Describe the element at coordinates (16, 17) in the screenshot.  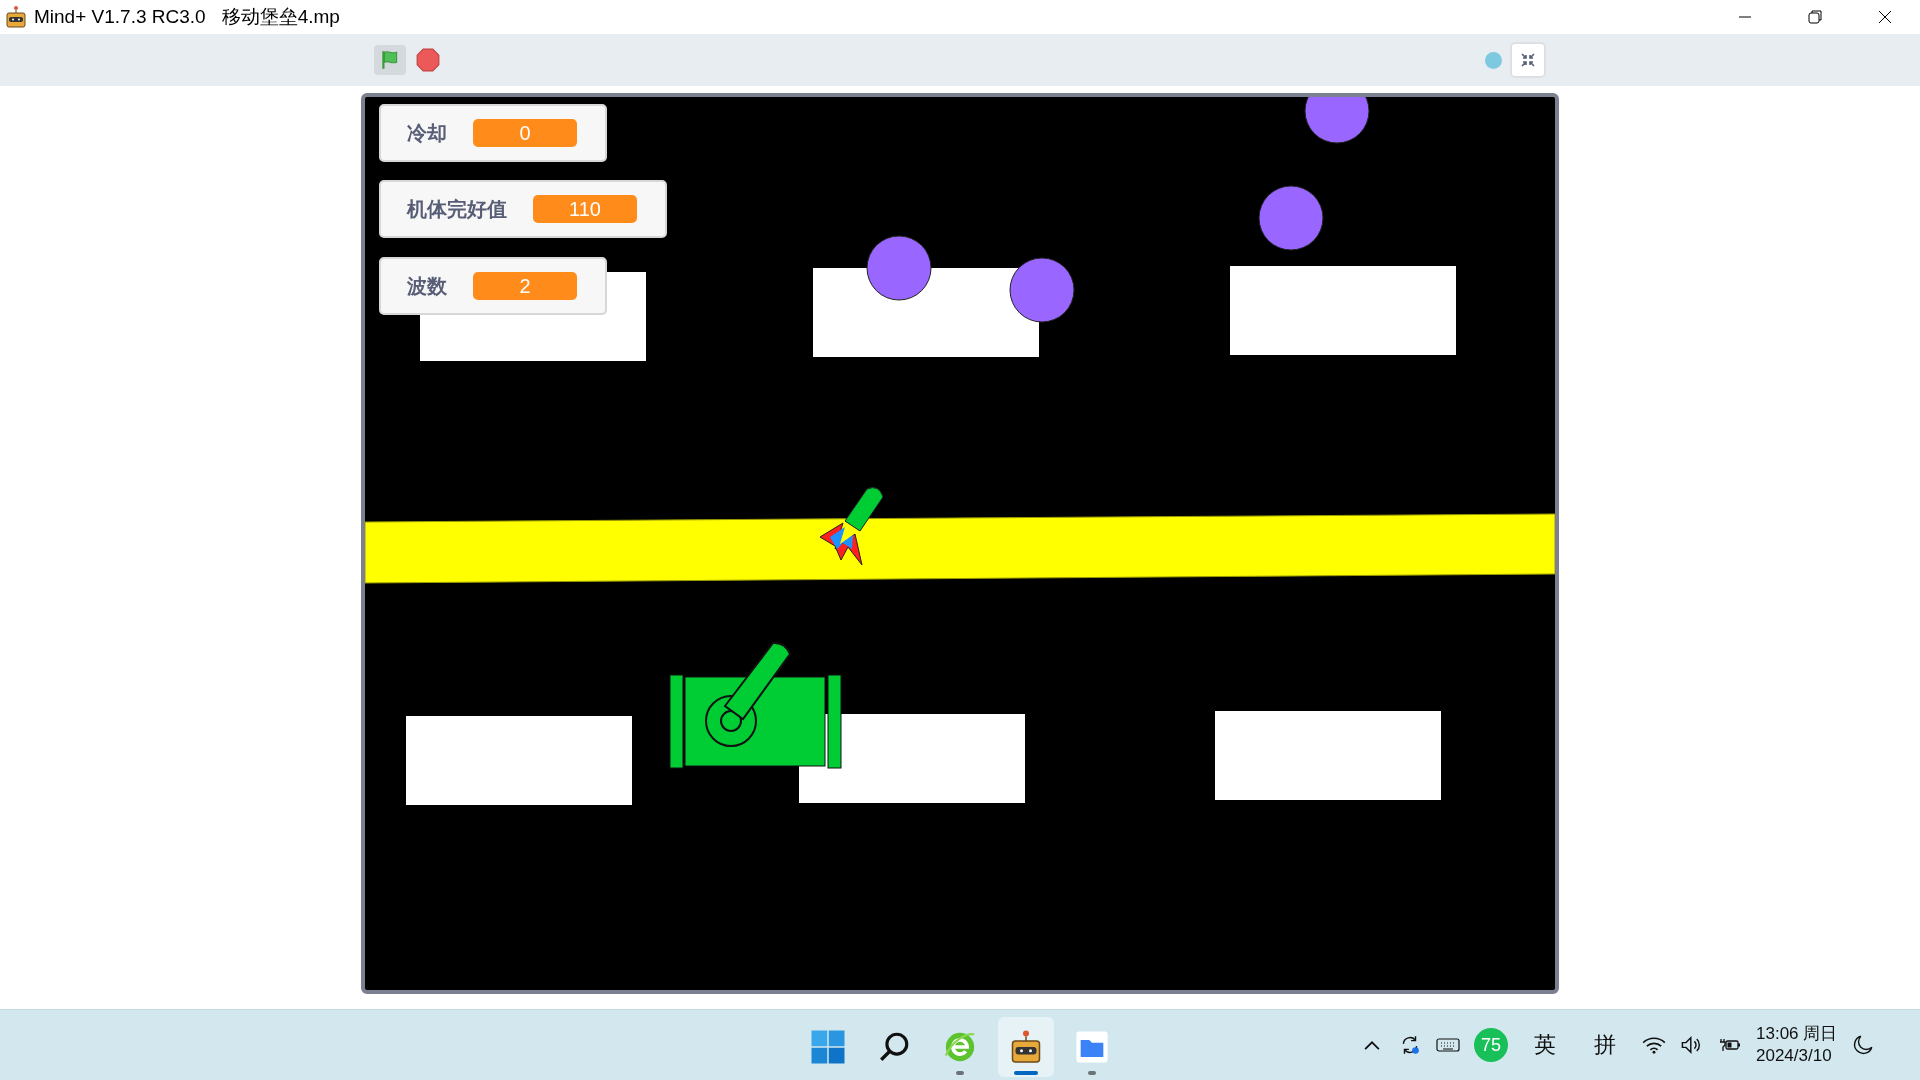
I see `robot-app-icon` at that location.